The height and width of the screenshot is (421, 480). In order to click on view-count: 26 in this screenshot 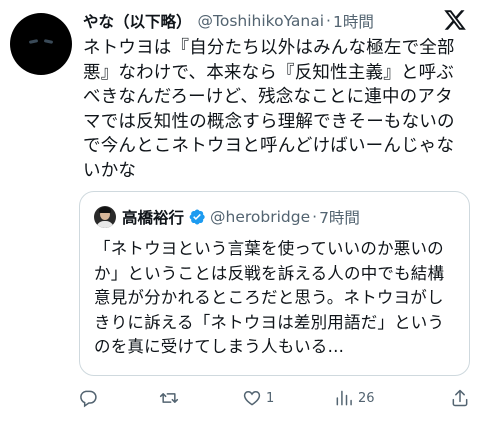, I will do `click(366, 398)`.